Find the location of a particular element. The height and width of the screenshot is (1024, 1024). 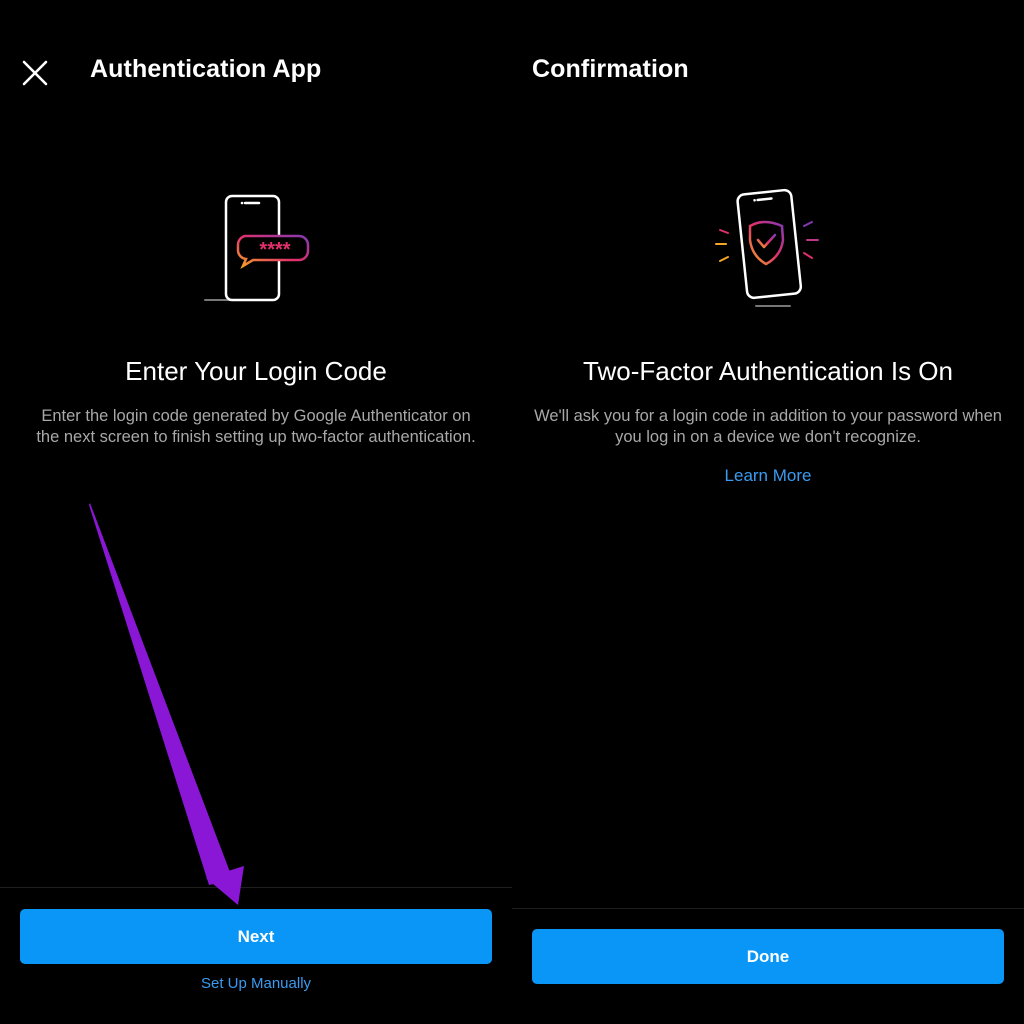

code-mask: **** is located at coordinates (274, 250).